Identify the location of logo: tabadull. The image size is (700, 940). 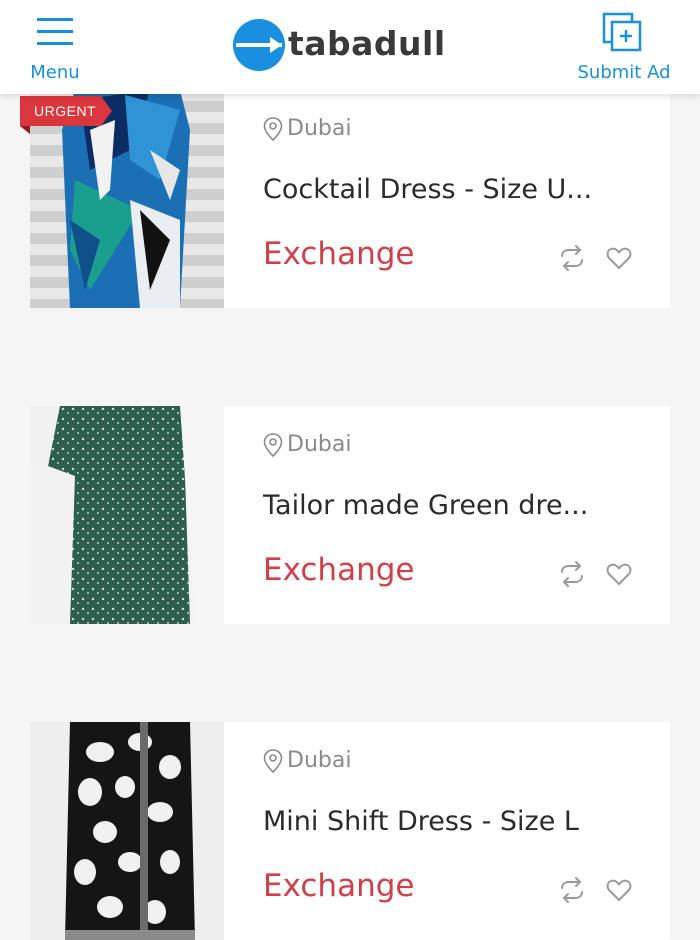
(338, 46).